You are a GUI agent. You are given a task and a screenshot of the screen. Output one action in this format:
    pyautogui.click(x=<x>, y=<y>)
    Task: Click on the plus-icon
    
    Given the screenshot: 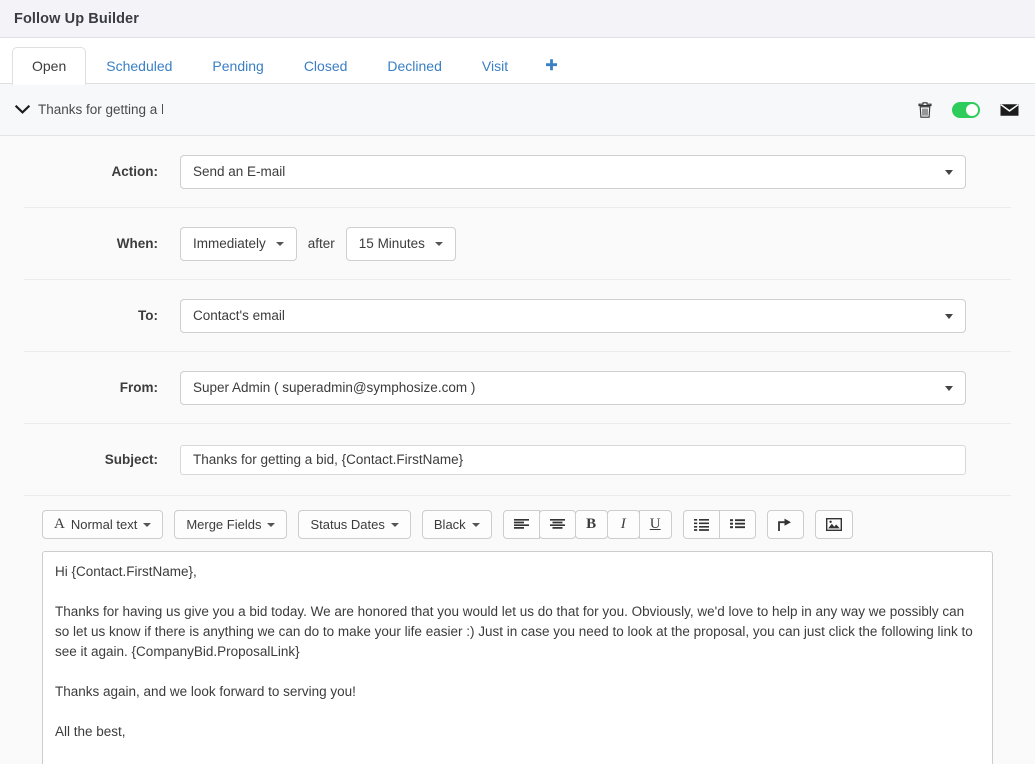 What is the action you would take?
    pyautogui.click(x=552, y=65)
    